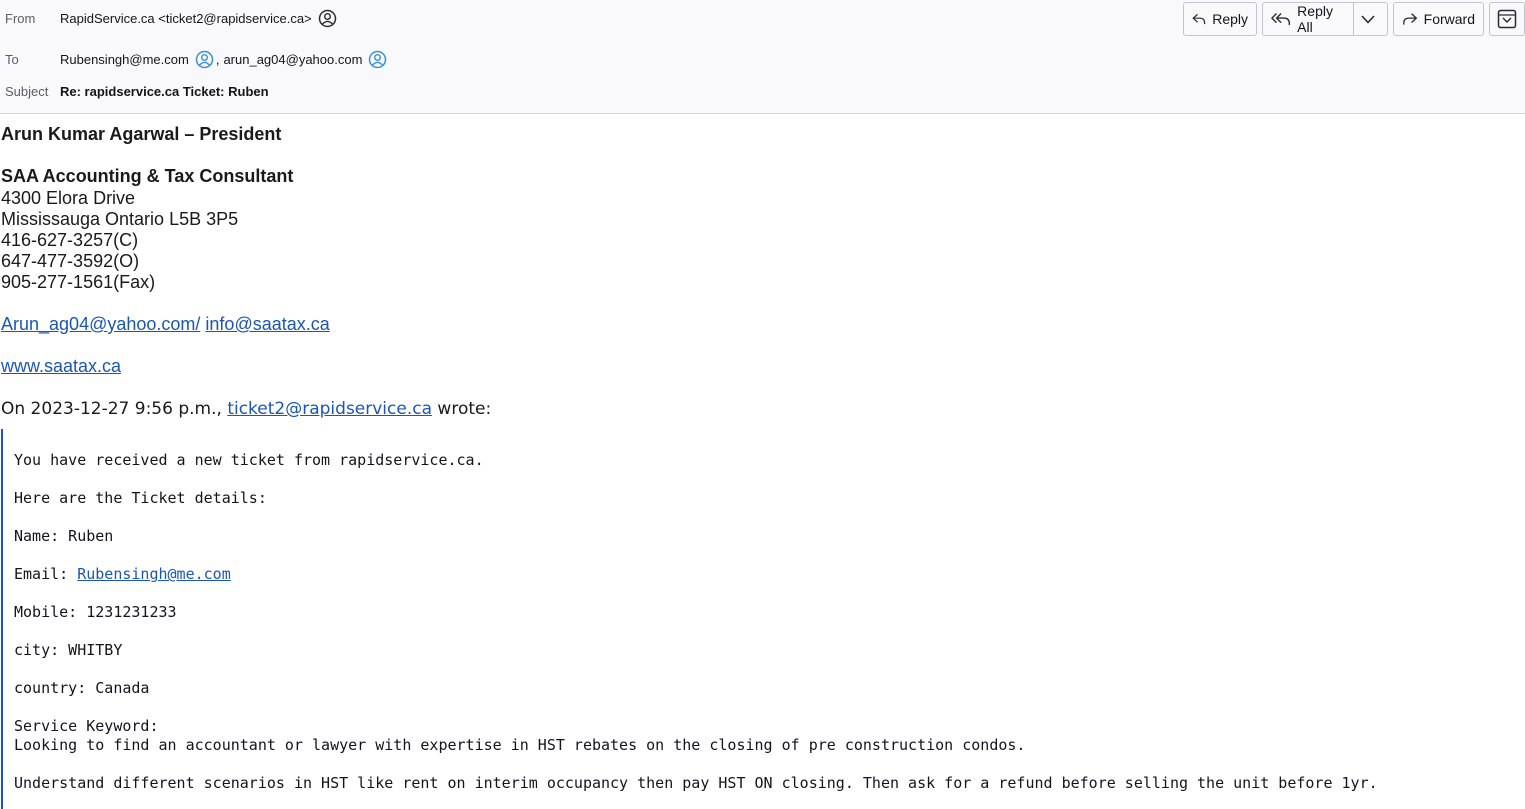 The image size is (1525, 809). What do you see at coordinates (82, 688) in the screenshot?
I see `quote-country: country: Canada` at bounding box center [82, 688].